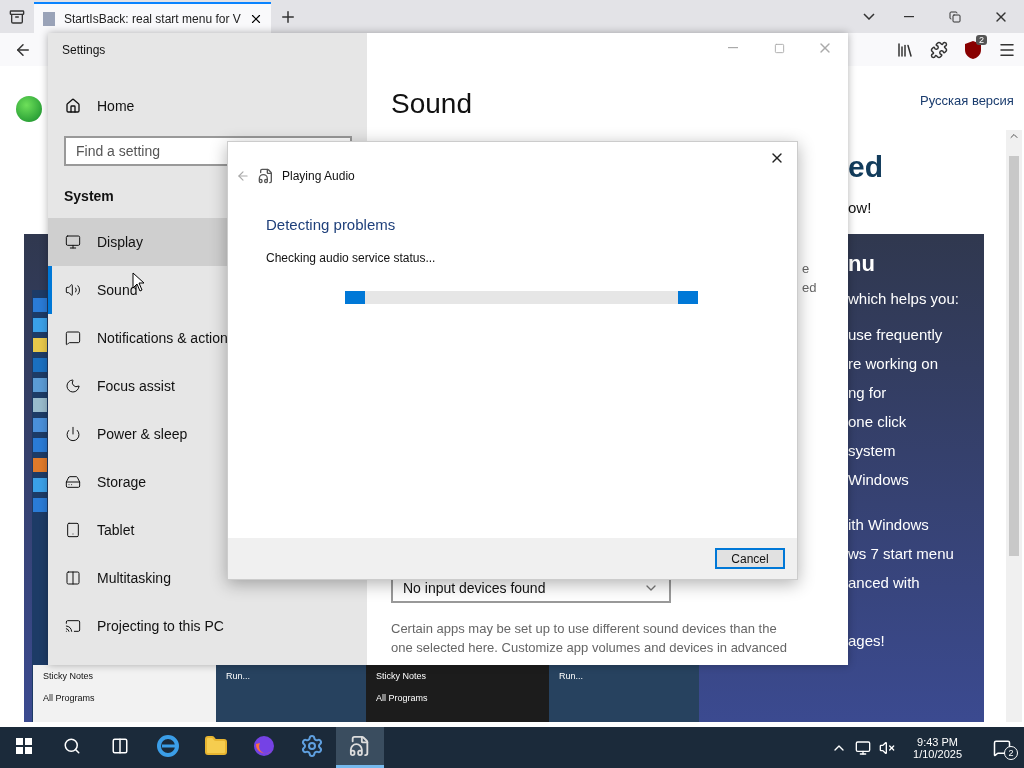 This screenshot has height=768, width=1024. Describe the element at coordinates (878, 422) in the screenshot. I see `banner-text: one click` at that location.